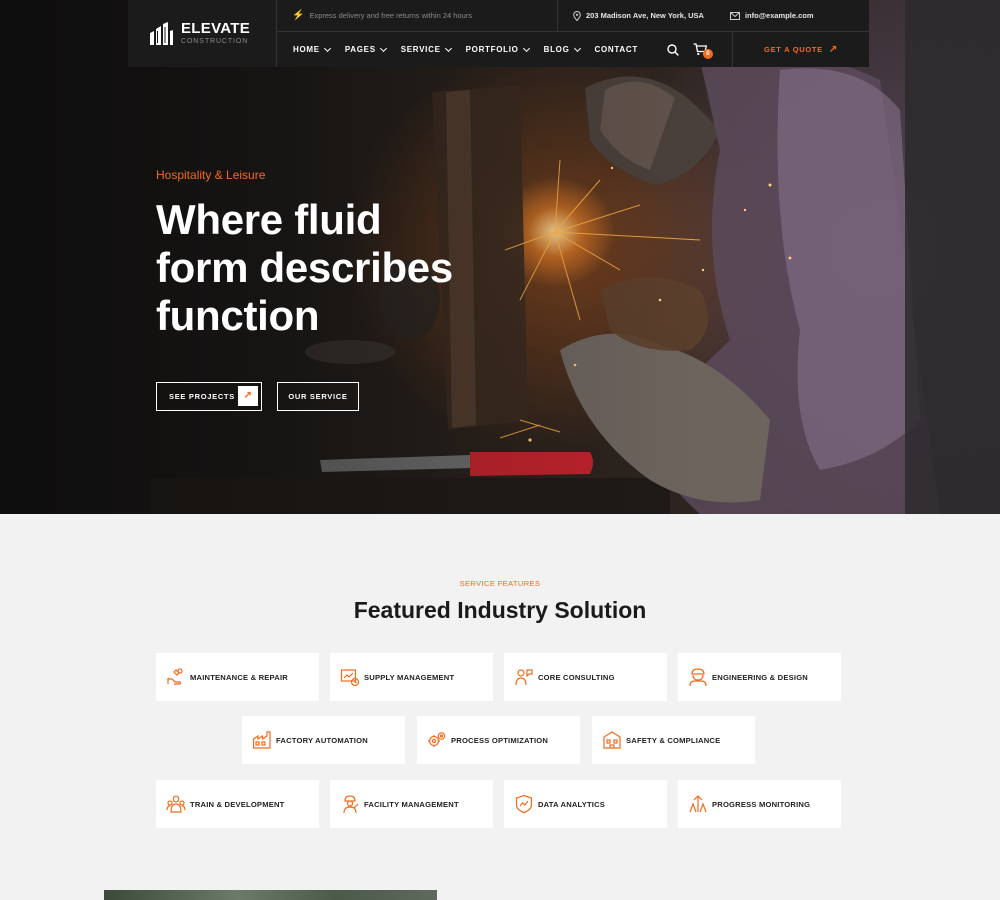 This screenshot has width=1000, height=900. Describe the element at coordinates (793, 49) in the screenshot. I see `quote-label: GET A QUOTE` at that location.